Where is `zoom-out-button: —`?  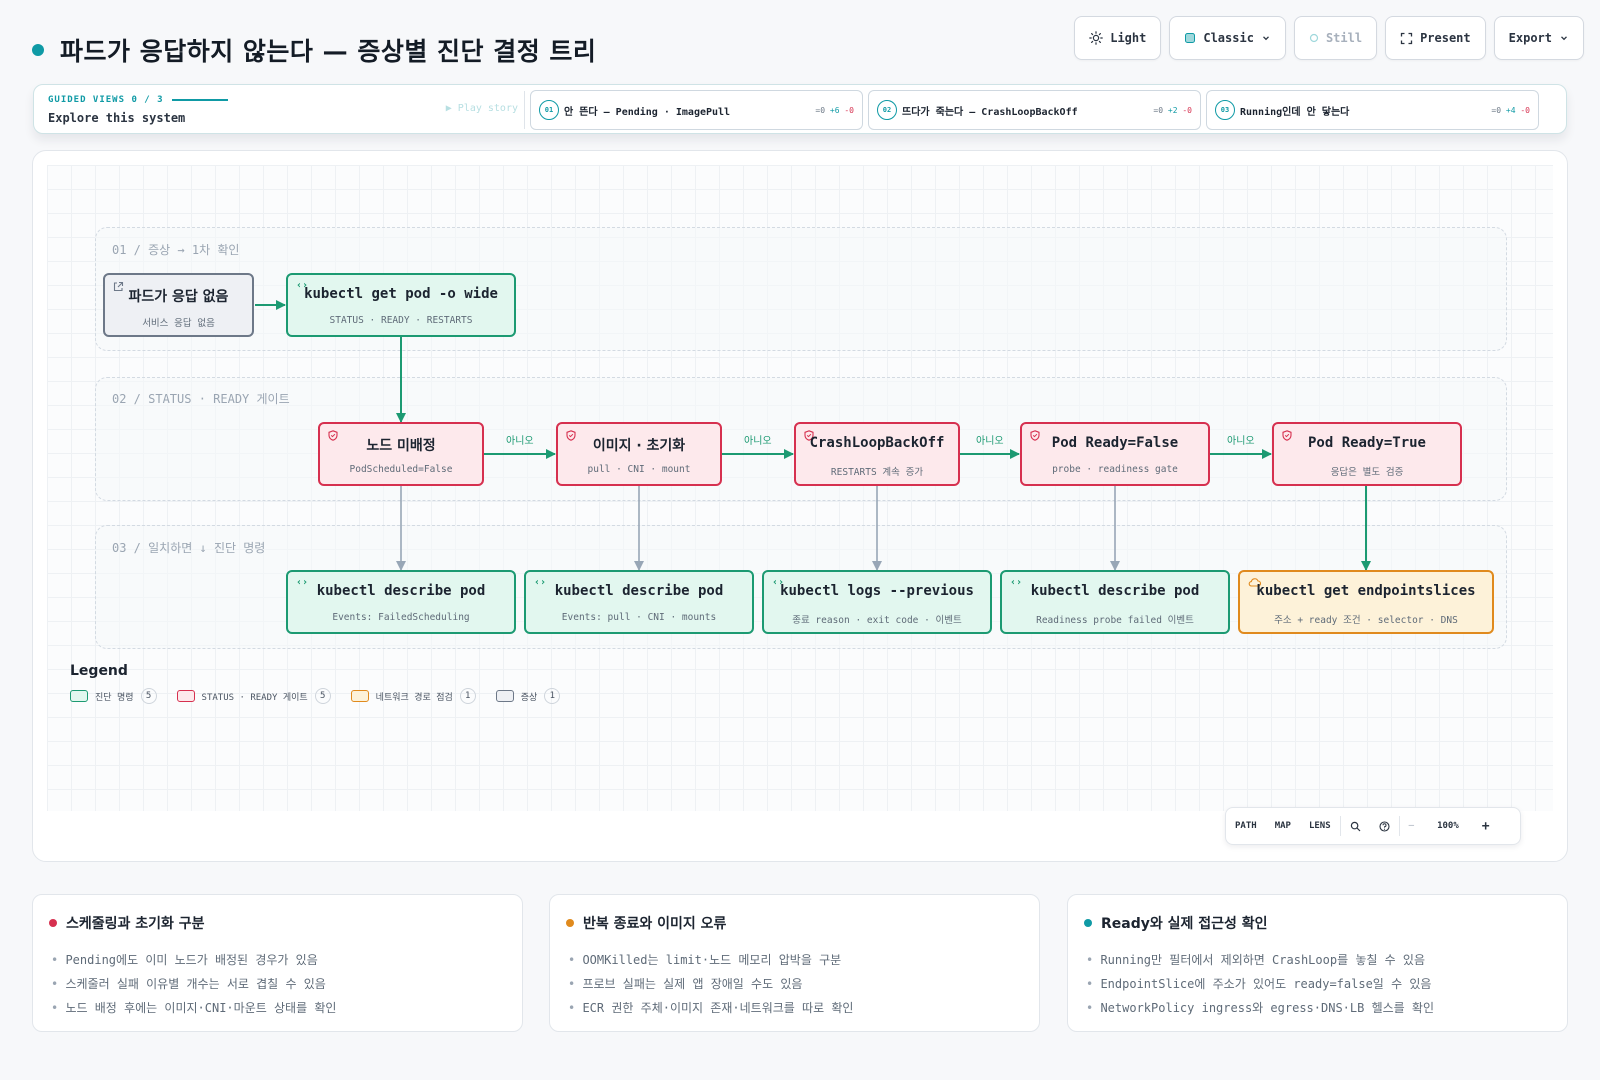
zoom-out-button: — is located at coordinates (1411, 826).